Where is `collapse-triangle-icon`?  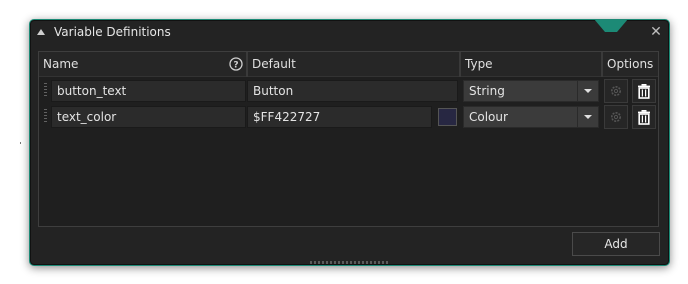
collapse-triangle-icon is located at coordinates (41, 32).